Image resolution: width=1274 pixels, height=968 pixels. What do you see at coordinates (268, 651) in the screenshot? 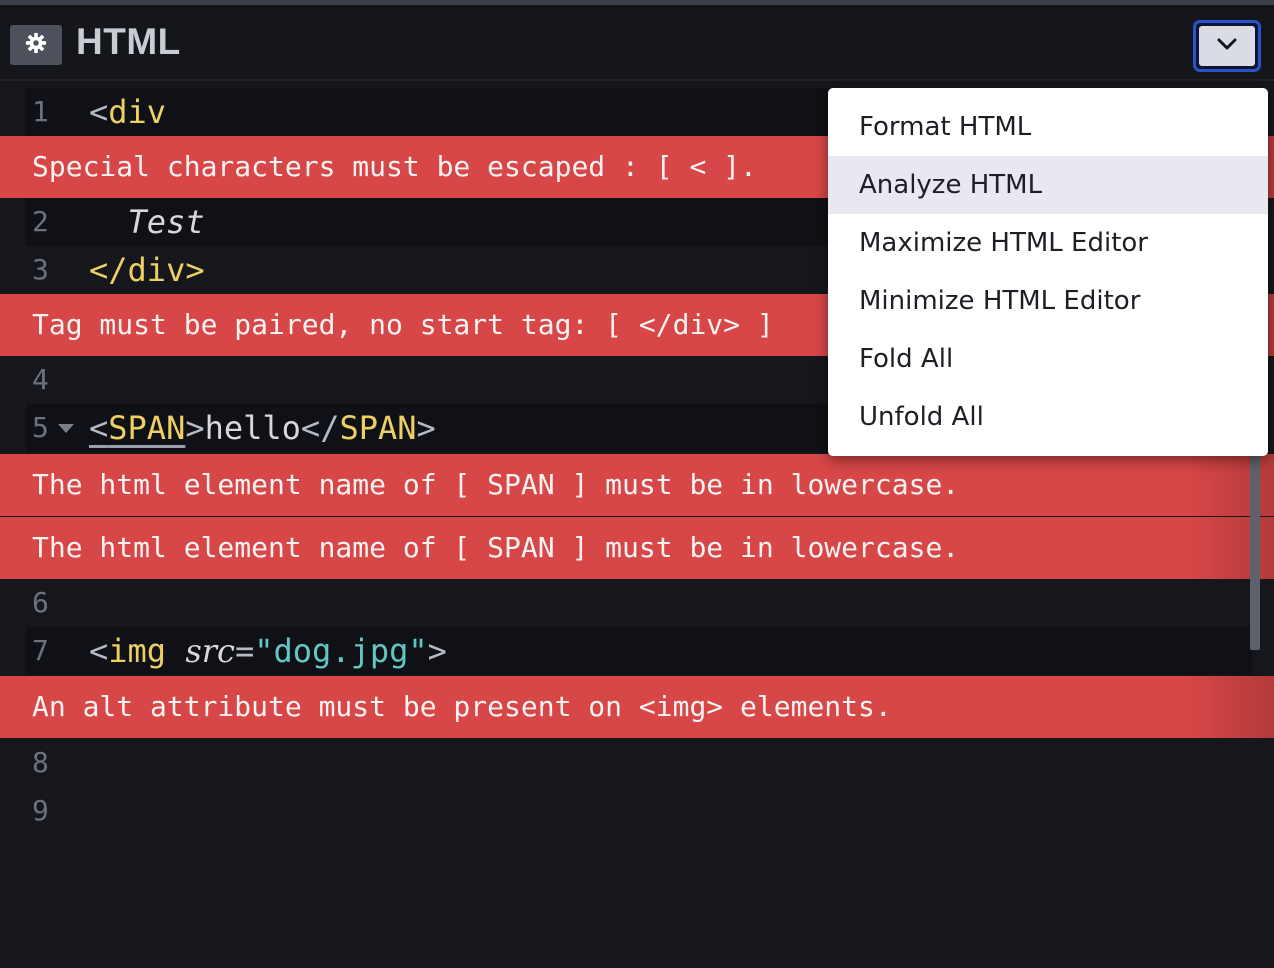
I see `code-text: <img src="dog.jpg">` at bounding box center [268, 651].